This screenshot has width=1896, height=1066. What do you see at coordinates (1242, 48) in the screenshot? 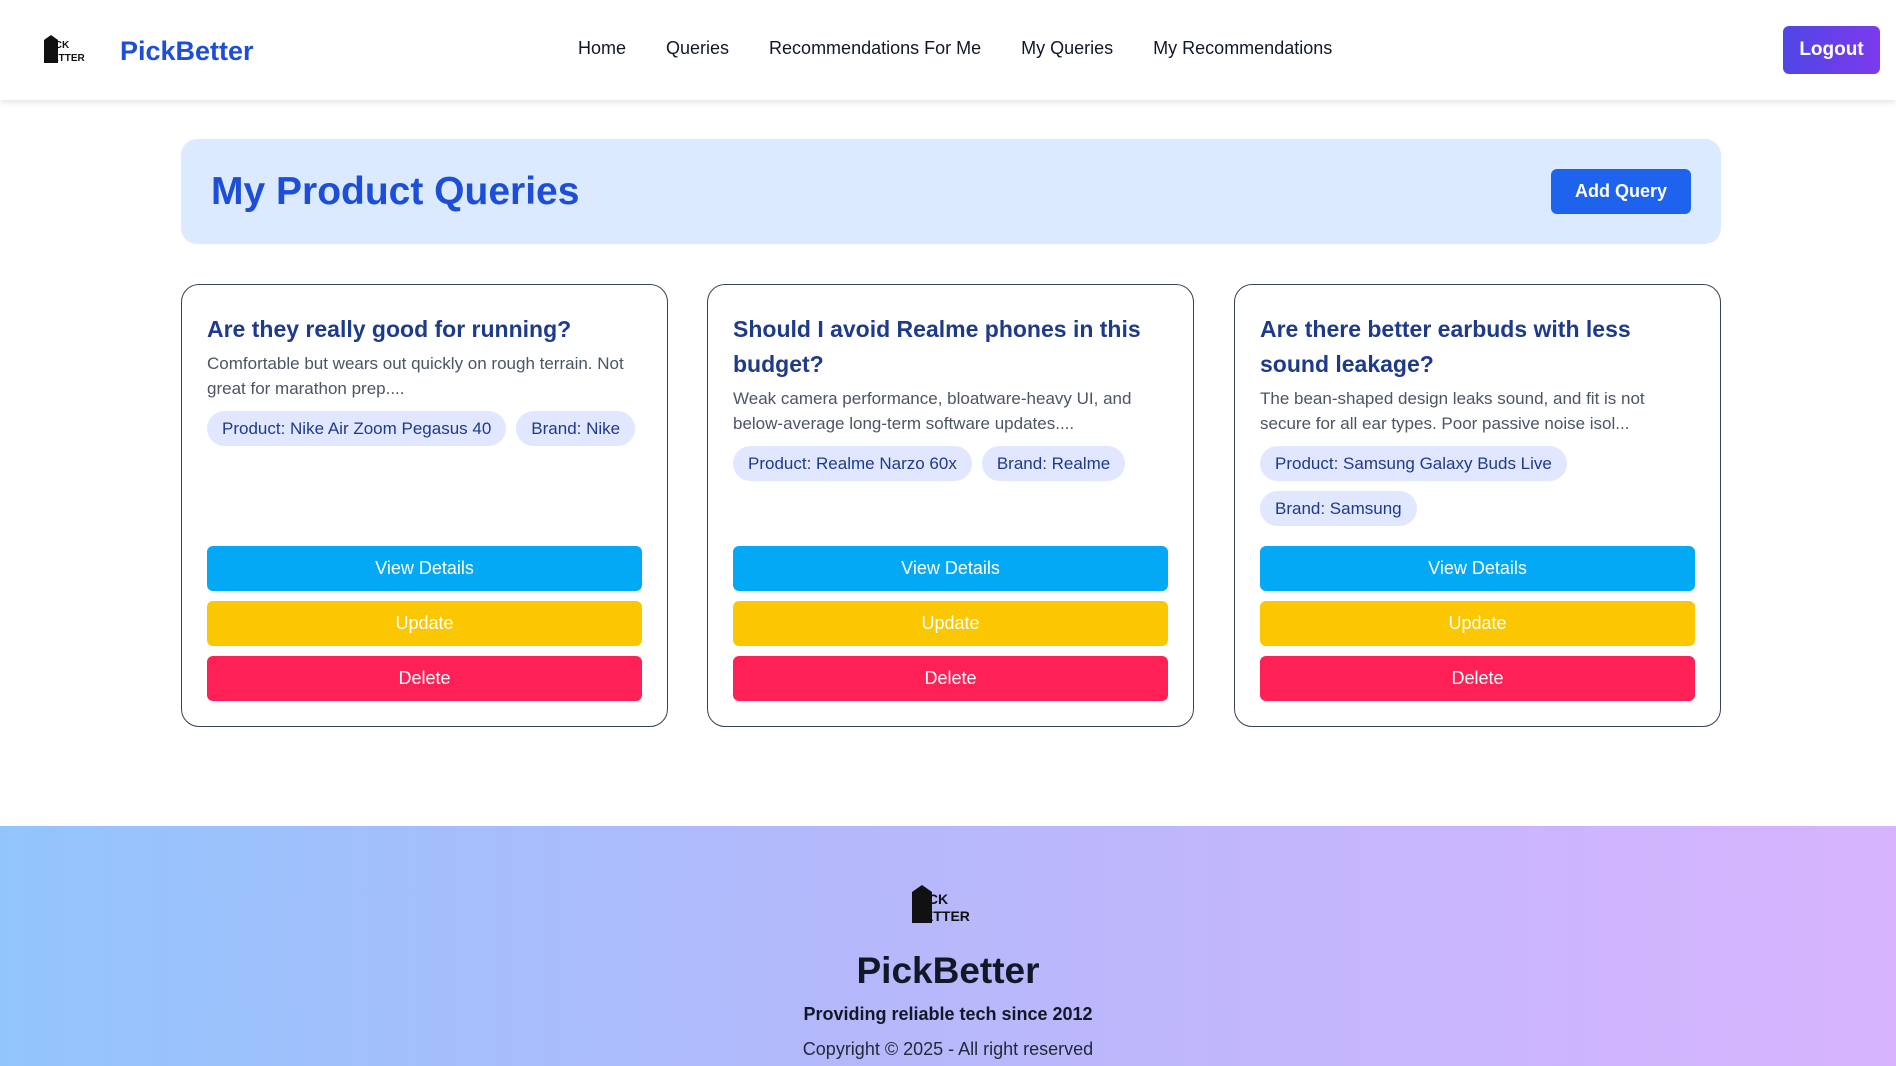
I see `nav-link-my-recommendations: My Recommendations` at bounding box center [1242, 48].